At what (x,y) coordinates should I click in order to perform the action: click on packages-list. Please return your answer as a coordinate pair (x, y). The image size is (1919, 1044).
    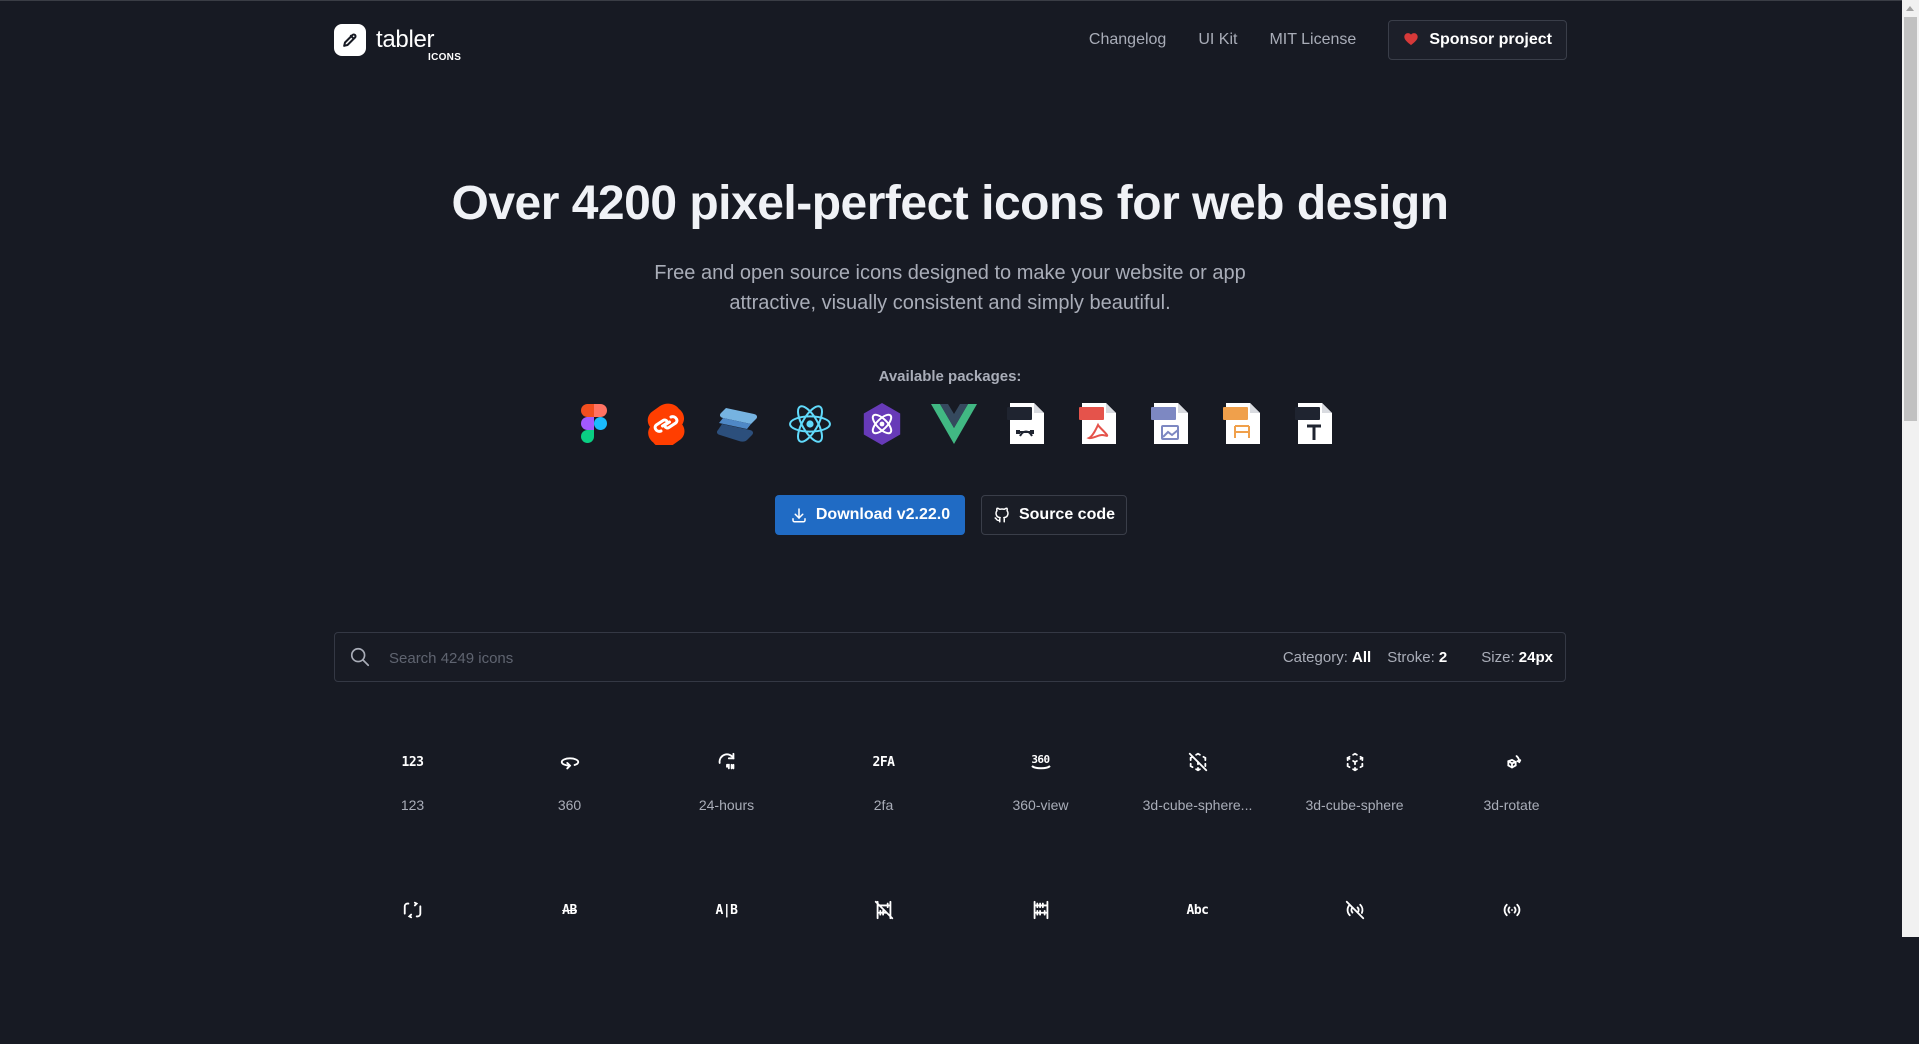
    Looking at the image, I should click on (954, 424).